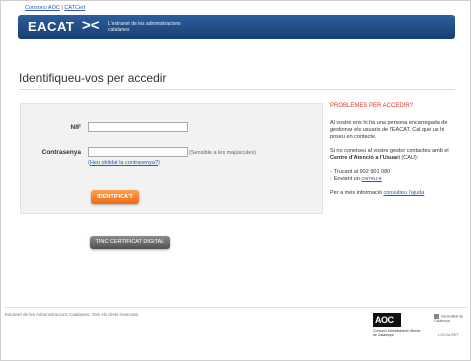 The height and width of the screenshot is (361, 471). I want to click on top-links: Consorci AOC | CATCert, so click(55, 8).